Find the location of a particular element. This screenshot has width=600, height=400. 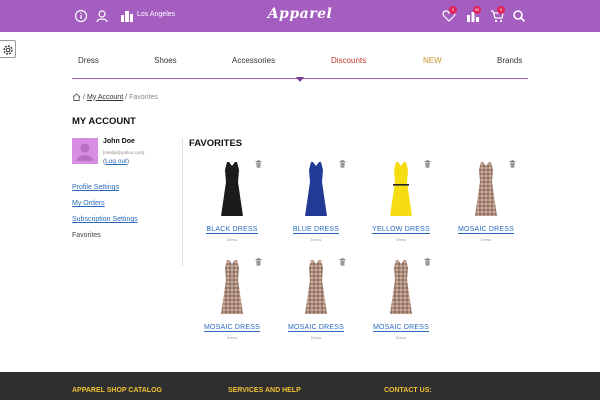

nav-item-brands: Brands is located at coordinates (509, 60).